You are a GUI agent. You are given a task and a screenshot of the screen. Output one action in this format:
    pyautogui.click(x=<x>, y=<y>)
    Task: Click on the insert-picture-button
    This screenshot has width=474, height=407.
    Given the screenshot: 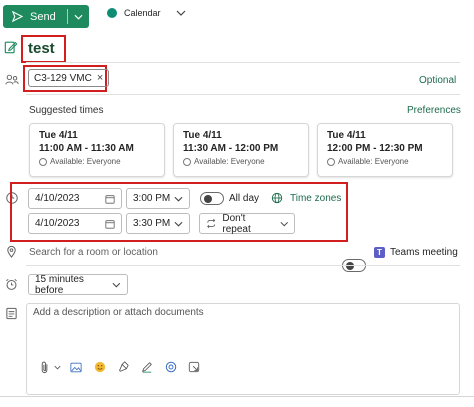 What is the action you would take?
    pyautogui.click(x=76, y=367)
    